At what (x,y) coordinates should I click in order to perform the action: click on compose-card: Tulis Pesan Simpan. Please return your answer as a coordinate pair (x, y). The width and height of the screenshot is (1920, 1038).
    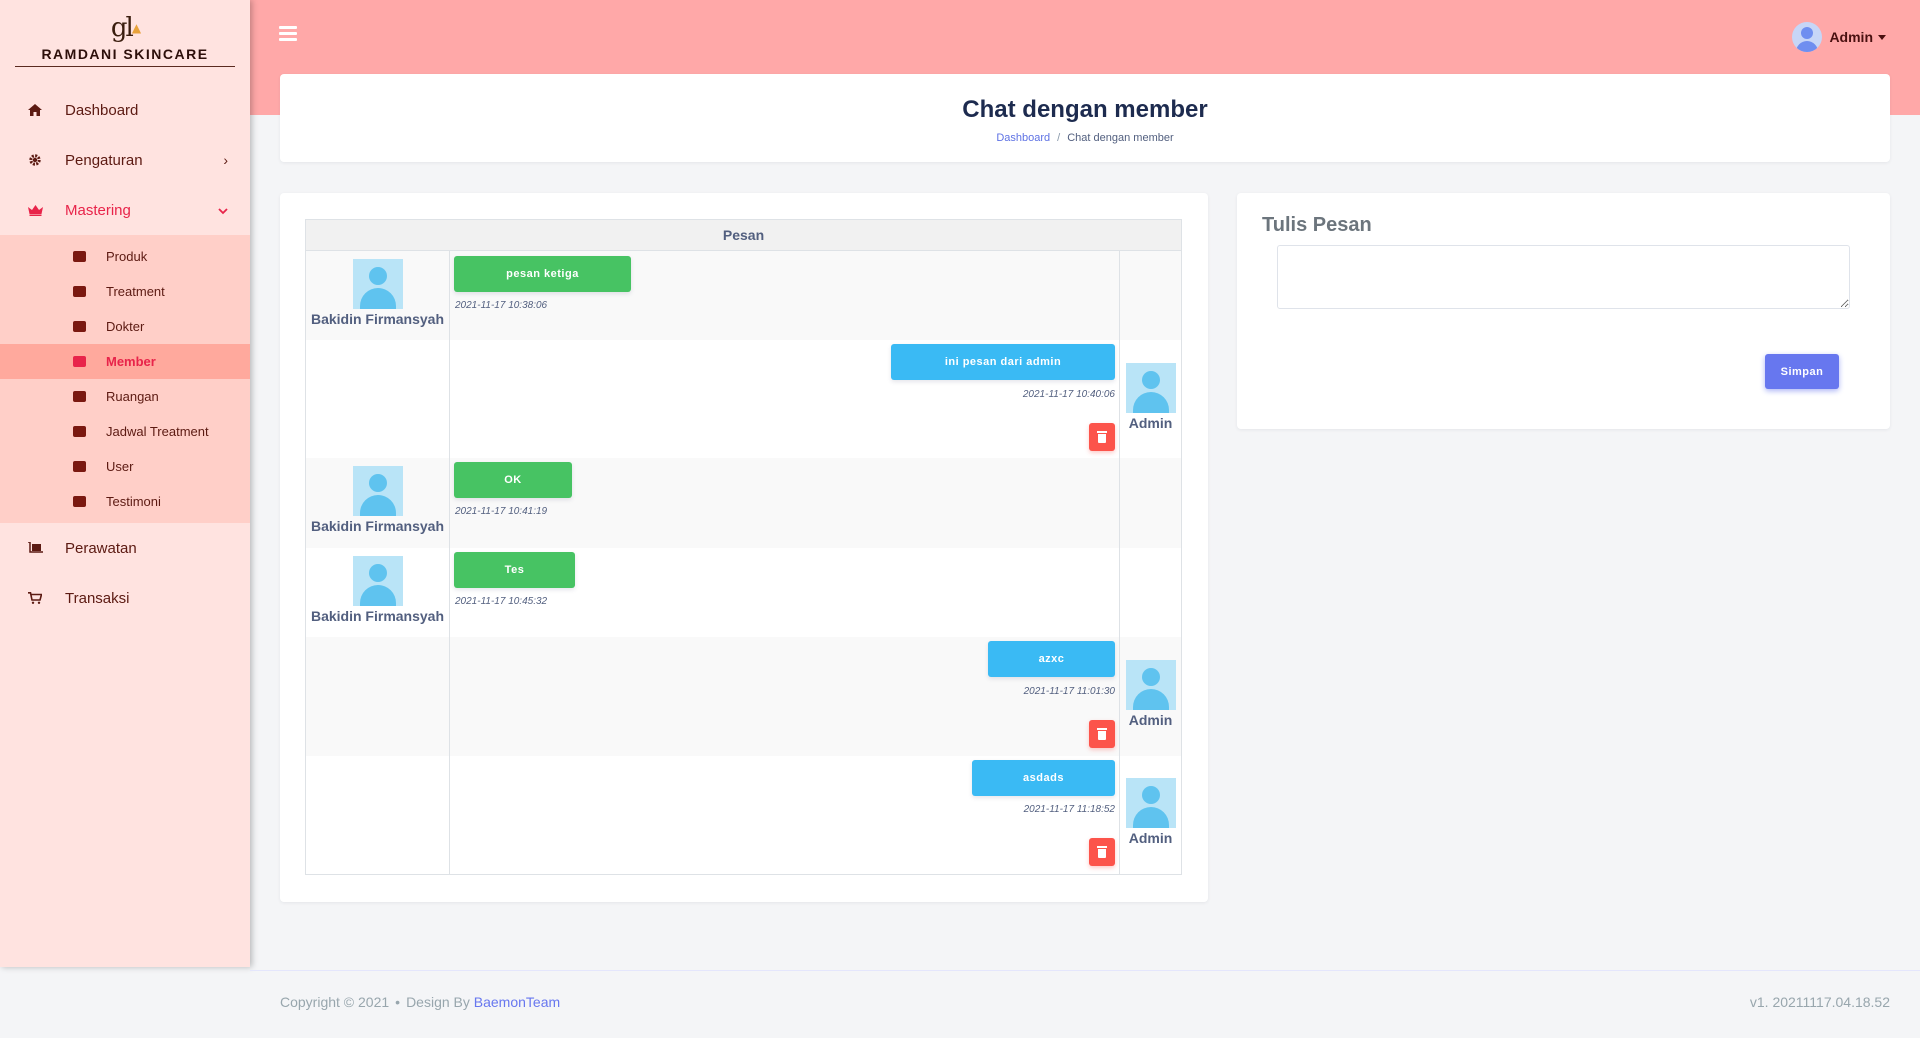
    Looking at the image, I should click on (1563, 311).